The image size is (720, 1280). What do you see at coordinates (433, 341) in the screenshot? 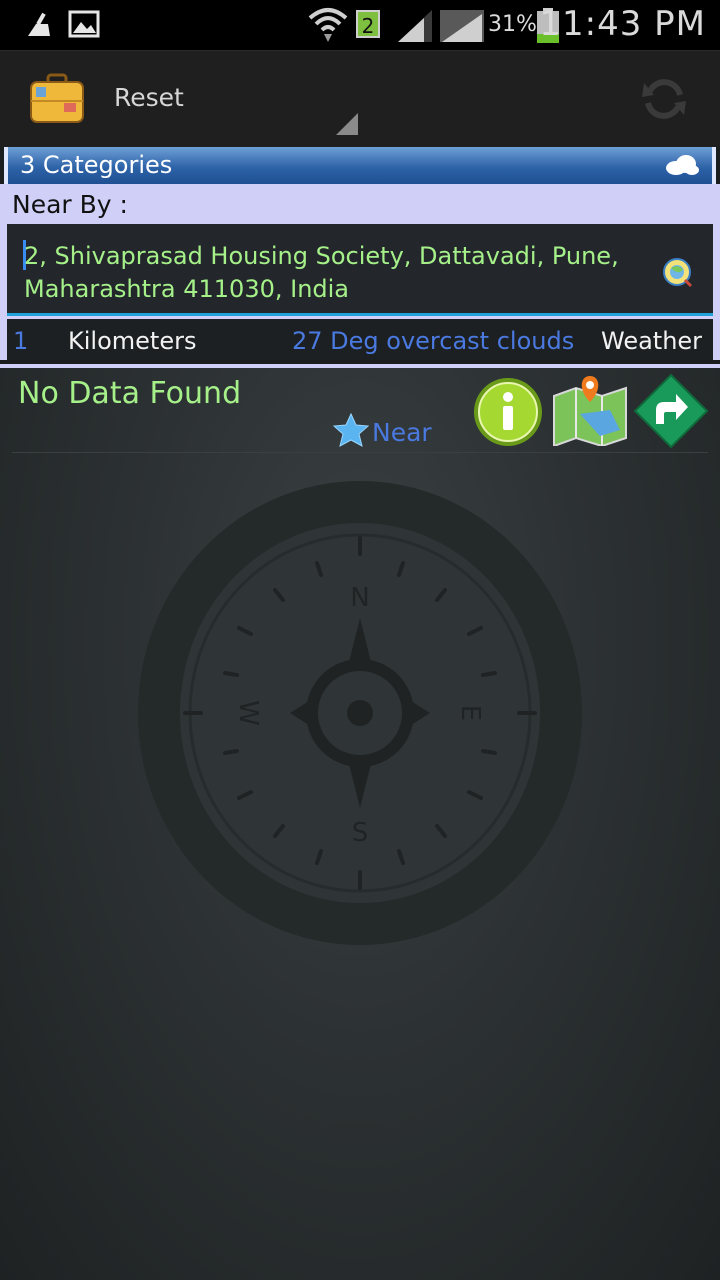
I see `weather-text: 27 Deg overcast clouds` at bounding box center [433, 341].